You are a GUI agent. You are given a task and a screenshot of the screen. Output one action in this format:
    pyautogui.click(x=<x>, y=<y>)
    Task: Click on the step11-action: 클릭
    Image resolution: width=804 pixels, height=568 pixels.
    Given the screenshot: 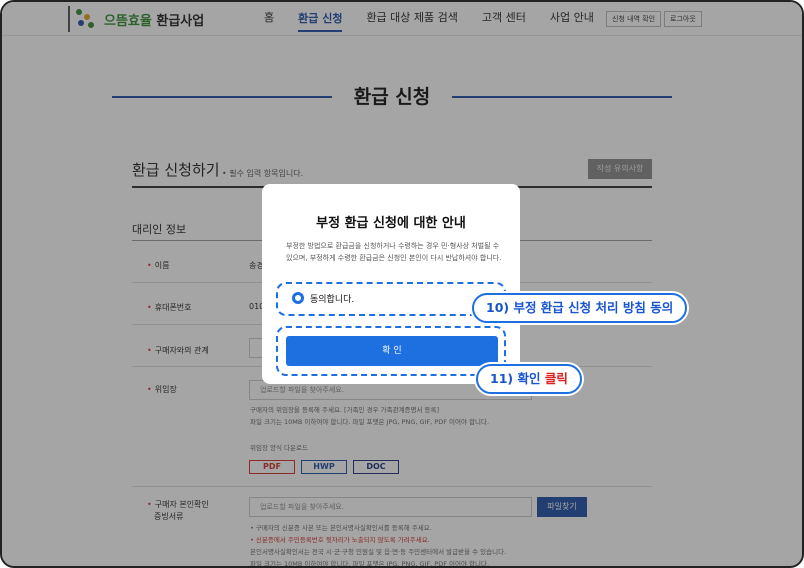 What is the action you would take?
    pyautogui.click(x=556, y=378)
    